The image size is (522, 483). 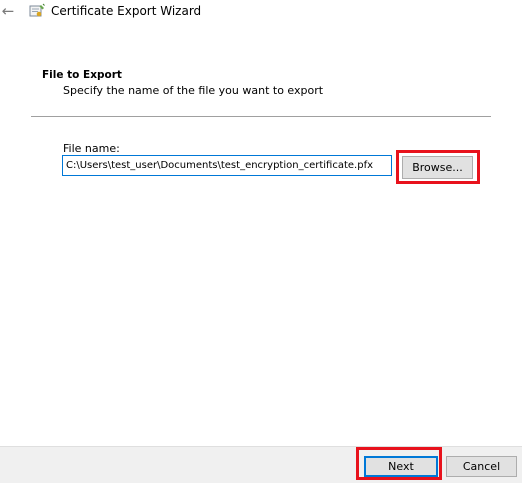 I want to click on window-title: Certificate Export Wizard, so click(x=126, y=11).